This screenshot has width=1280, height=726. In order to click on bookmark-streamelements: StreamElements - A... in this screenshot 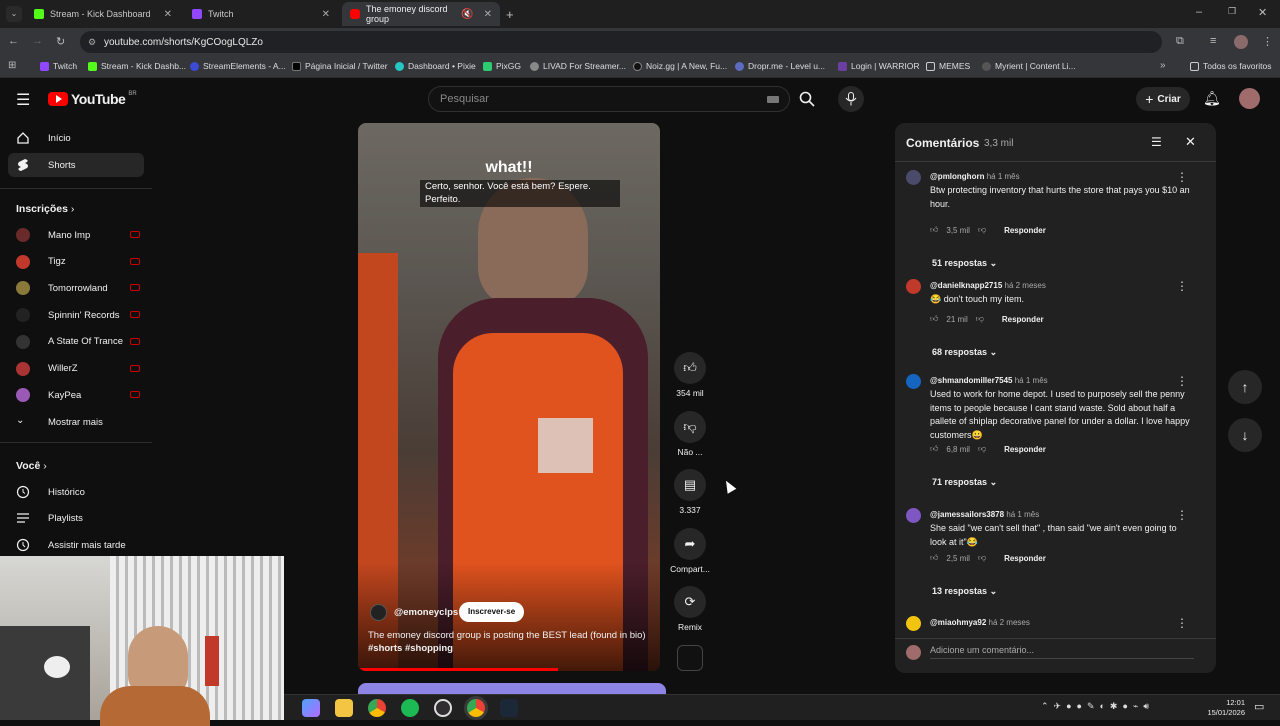, I will do `click(238, 66)`.